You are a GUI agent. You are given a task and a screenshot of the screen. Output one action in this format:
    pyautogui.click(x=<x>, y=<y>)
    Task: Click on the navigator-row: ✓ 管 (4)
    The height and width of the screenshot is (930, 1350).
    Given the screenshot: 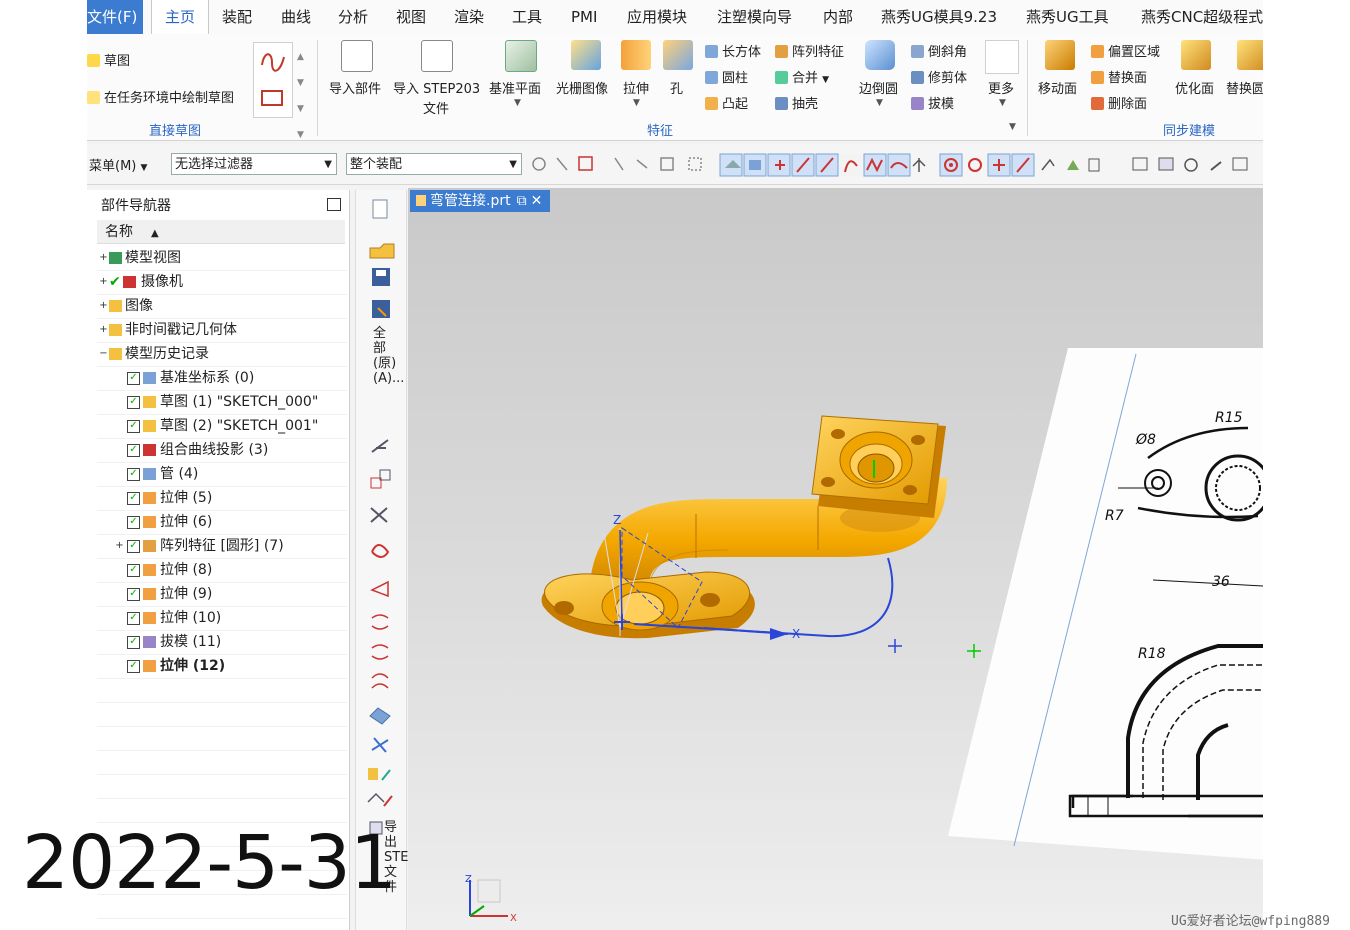 What is the action you would take?
    pyautogui.click(x=222, y=474)
    